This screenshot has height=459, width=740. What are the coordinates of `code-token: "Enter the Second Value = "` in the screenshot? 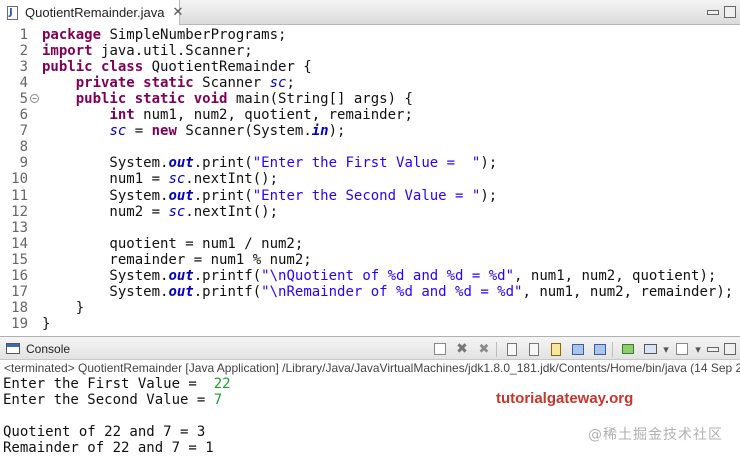 It's located at (366, 195).